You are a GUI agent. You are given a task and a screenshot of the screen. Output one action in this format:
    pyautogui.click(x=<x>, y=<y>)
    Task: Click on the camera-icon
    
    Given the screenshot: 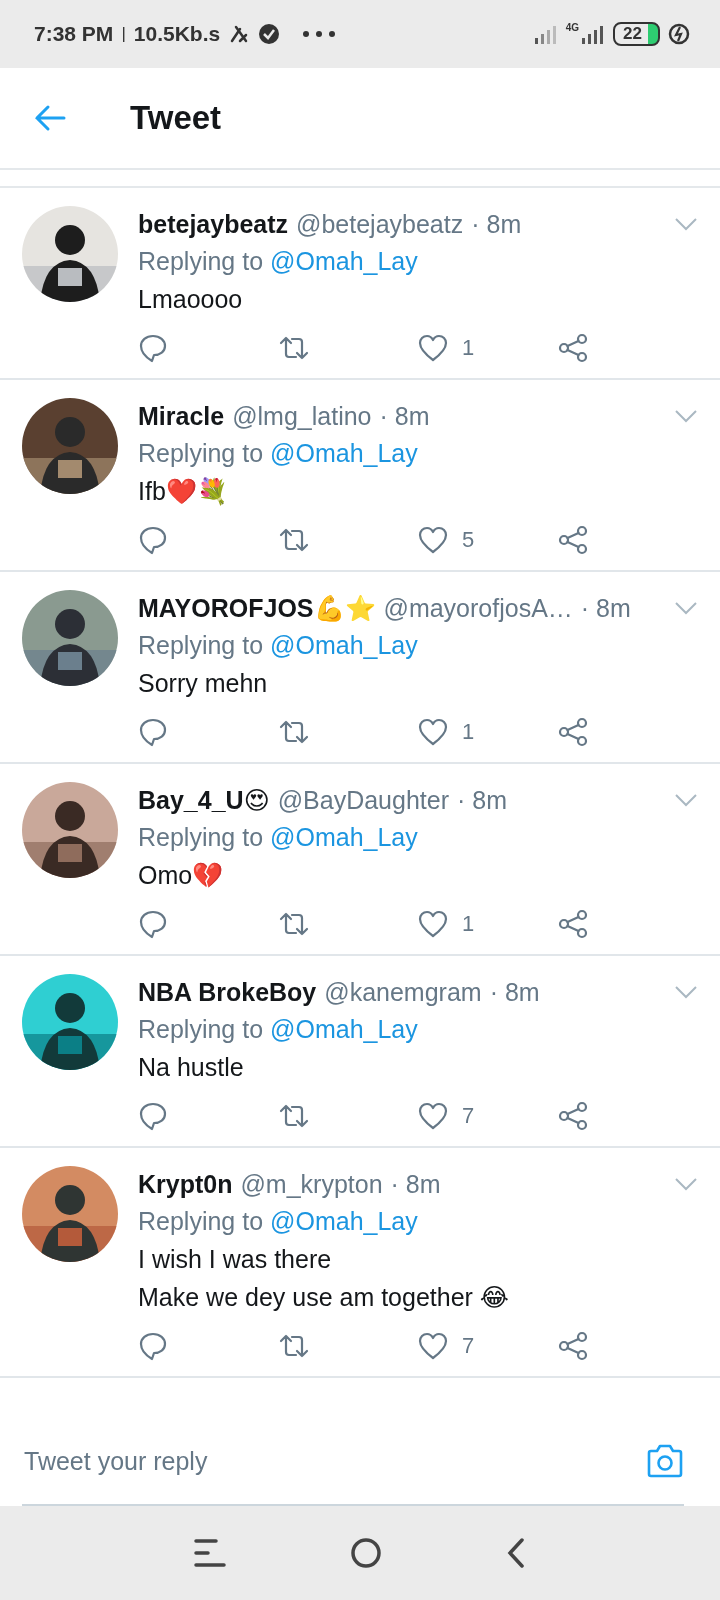 What is the action you would take?
    pyautogui.click(x=665, y=1461)
    